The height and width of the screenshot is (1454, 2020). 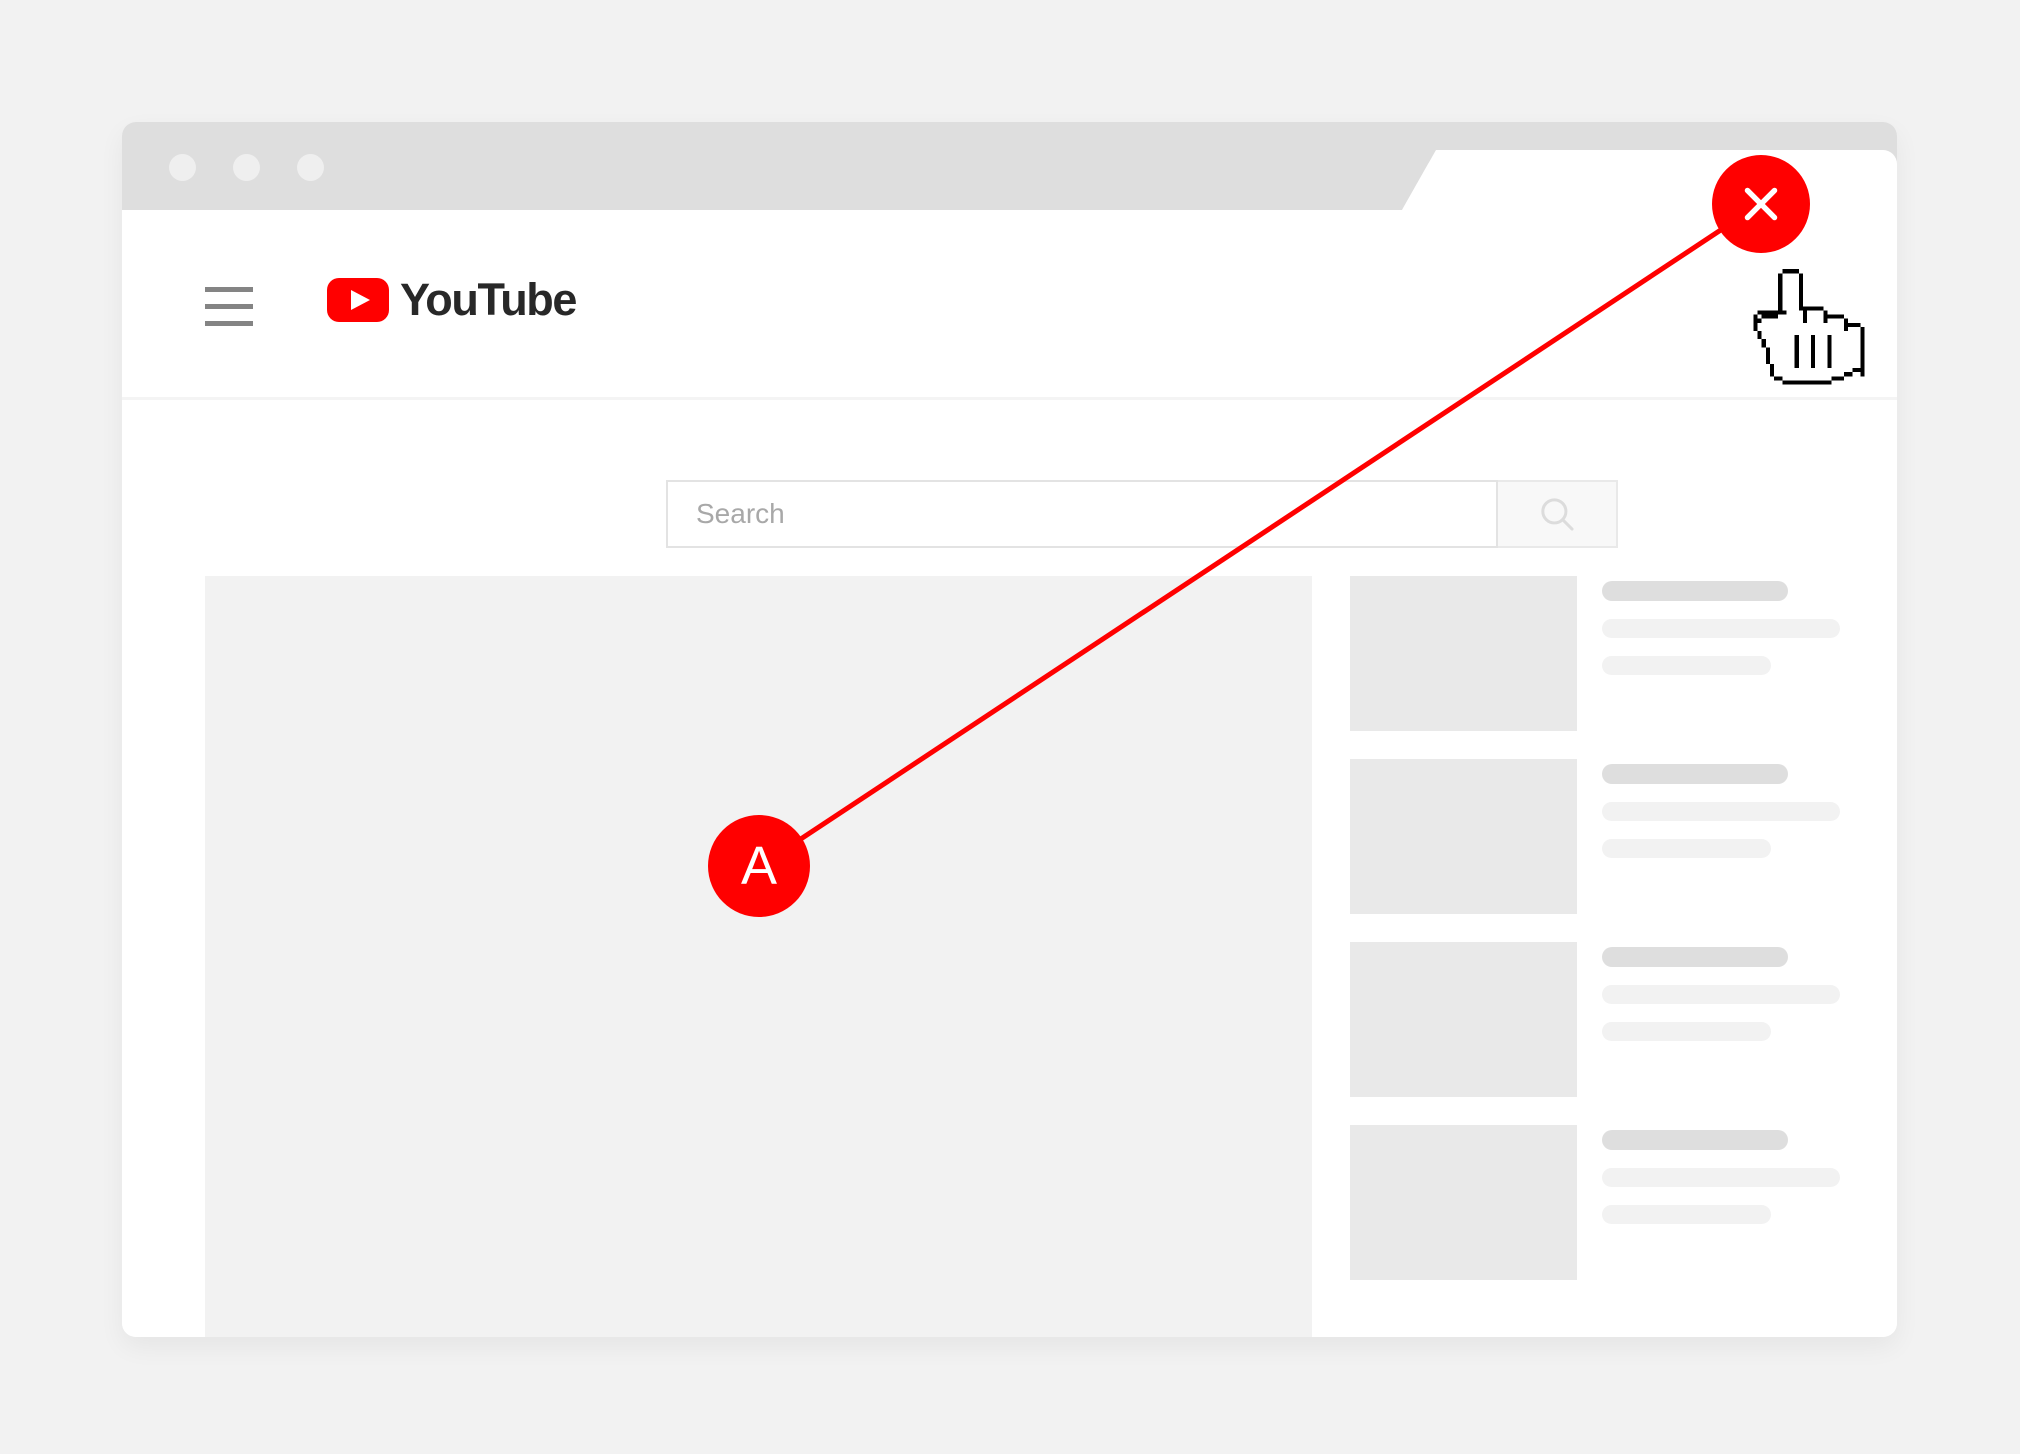 I want to click on minimize-dot, so click(x=246, y=167).